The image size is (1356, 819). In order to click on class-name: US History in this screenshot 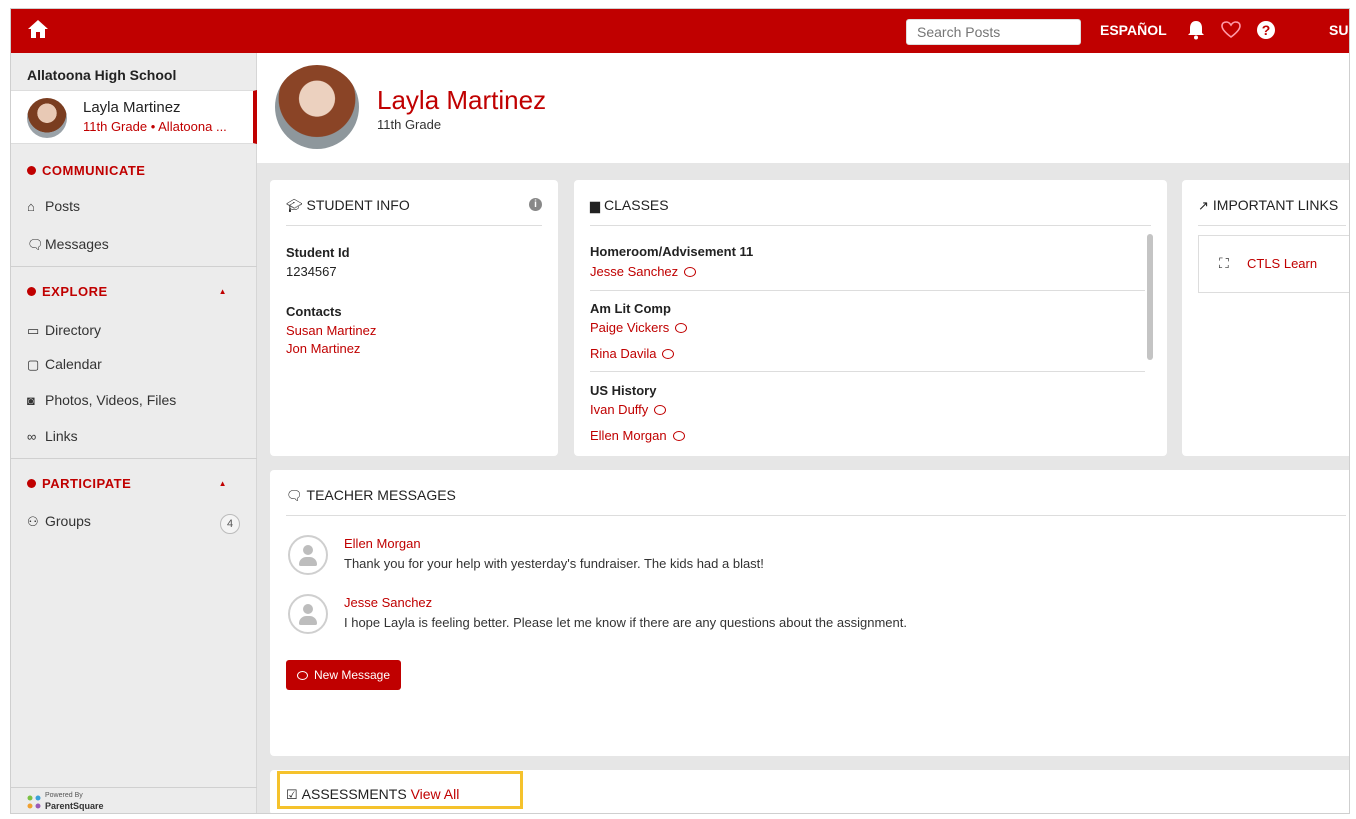, I will do `click(623, 390)`.